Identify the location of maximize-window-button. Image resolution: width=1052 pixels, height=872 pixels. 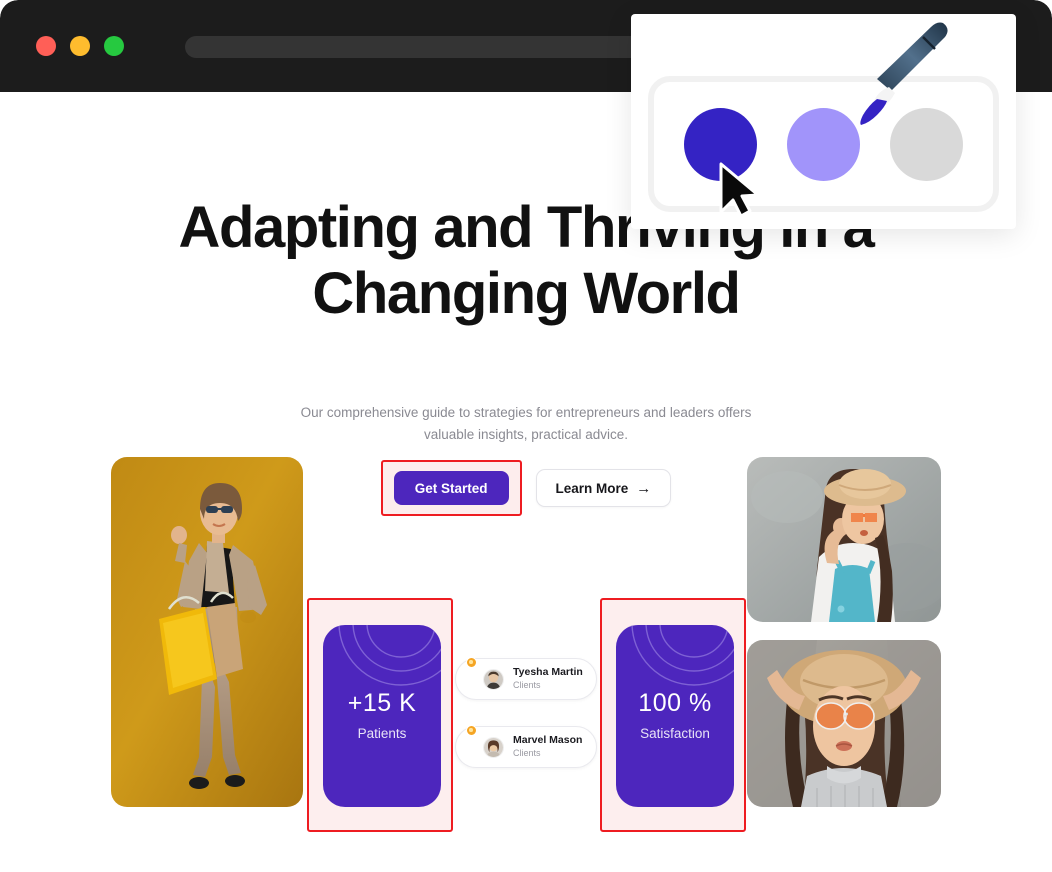
(114, 46).